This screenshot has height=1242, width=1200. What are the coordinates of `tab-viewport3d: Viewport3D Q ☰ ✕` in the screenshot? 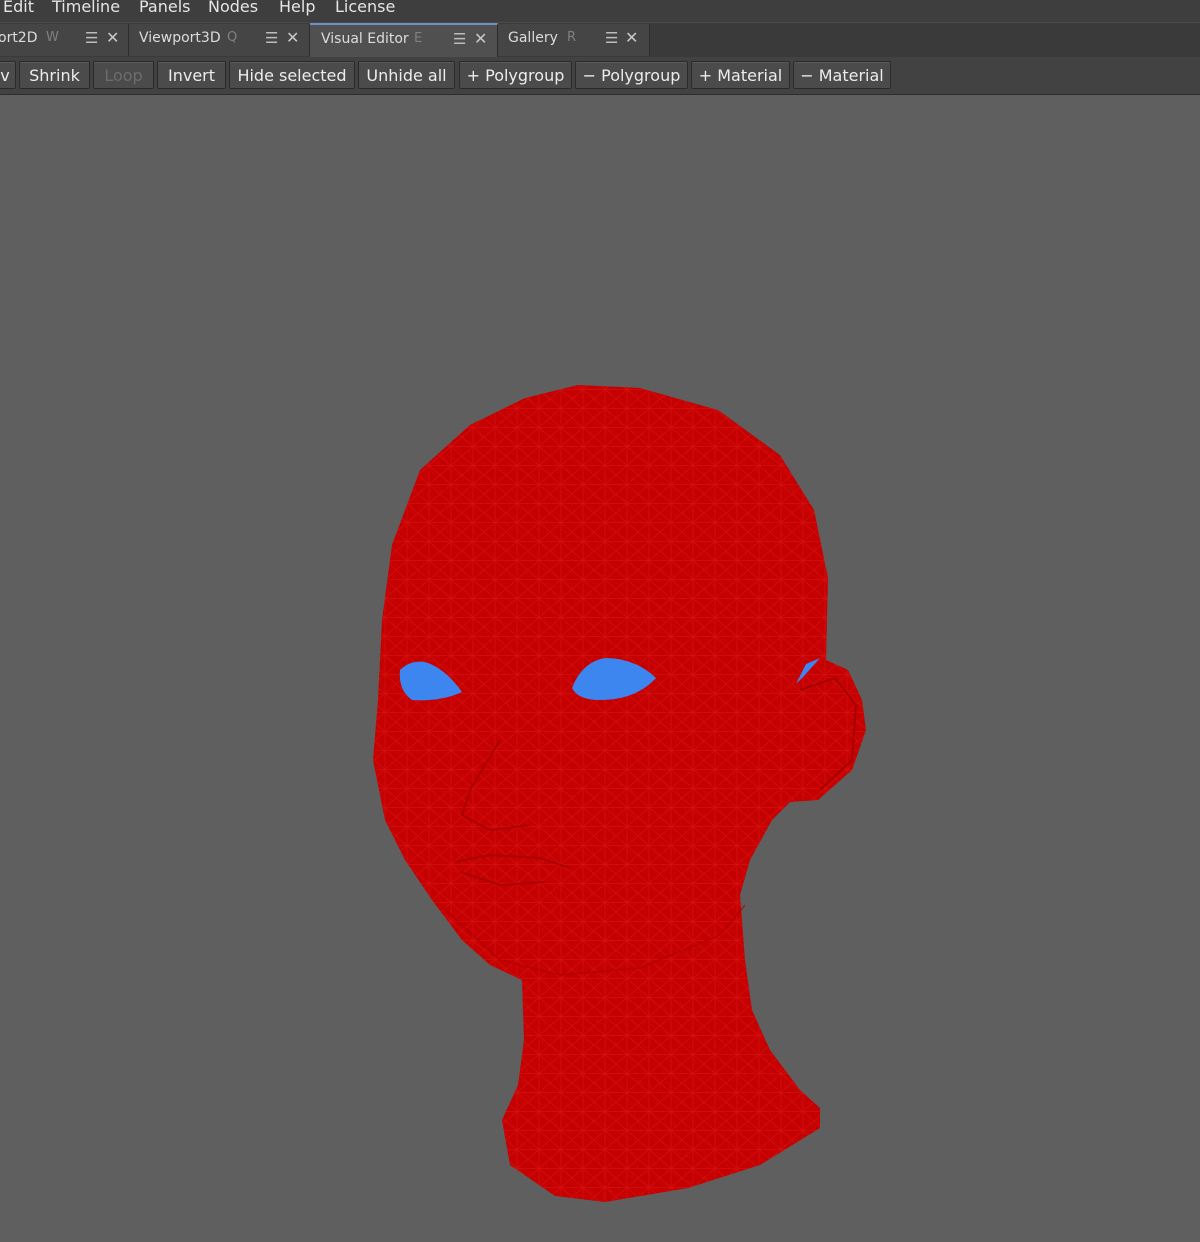 It's located at (219, 40).